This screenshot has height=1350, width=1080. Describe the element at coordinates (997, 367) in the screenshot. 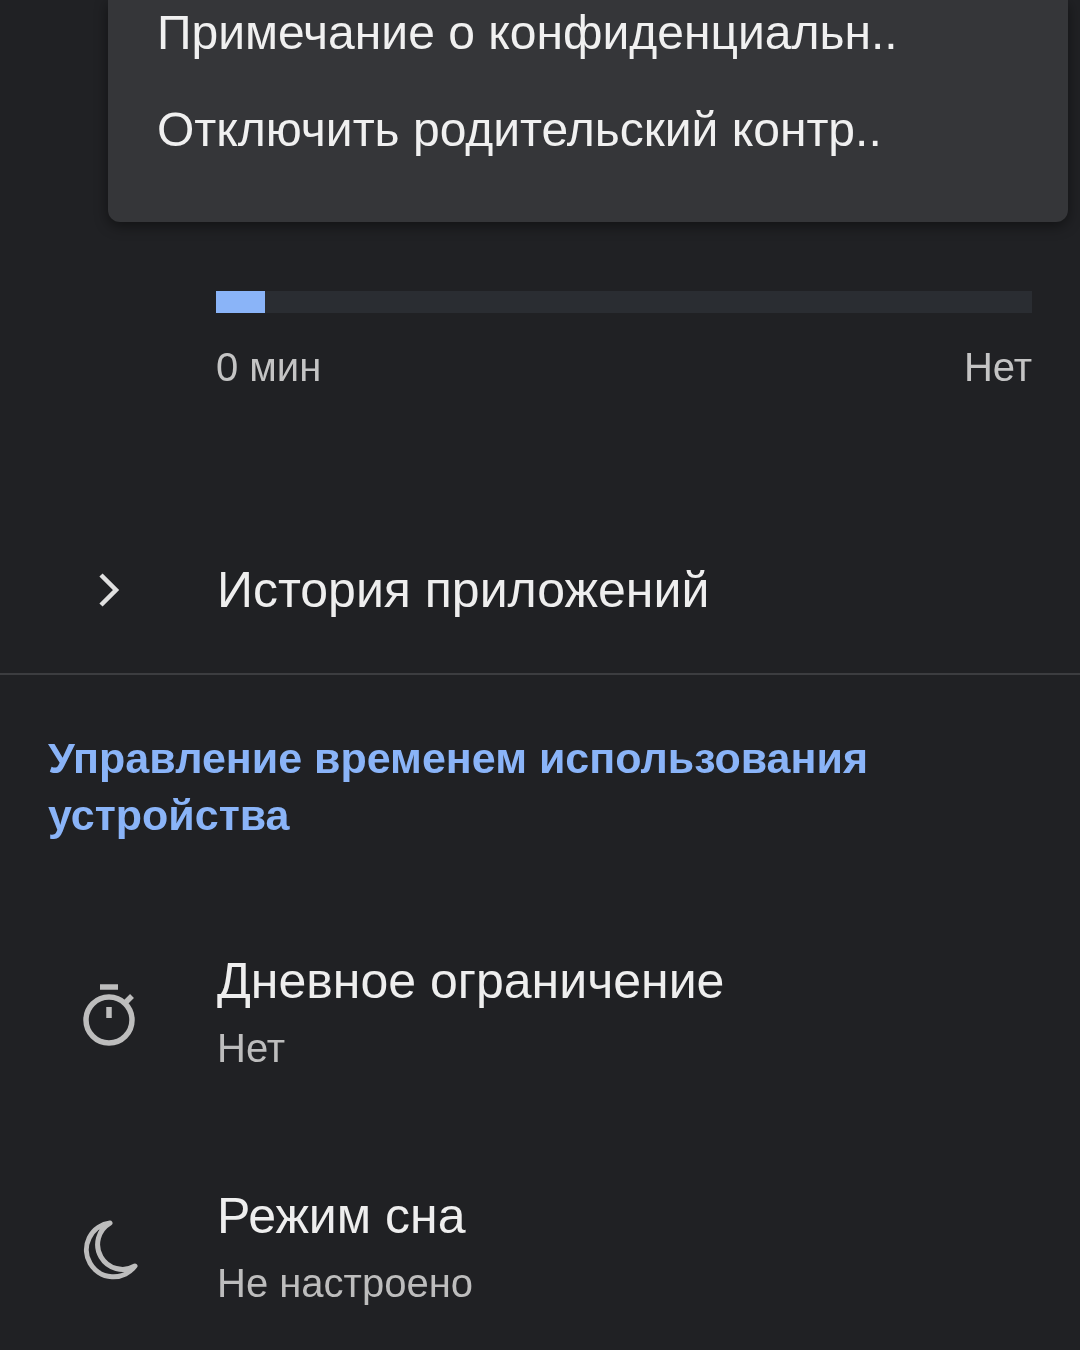

I see `progress-end-label: Нет` at that location.